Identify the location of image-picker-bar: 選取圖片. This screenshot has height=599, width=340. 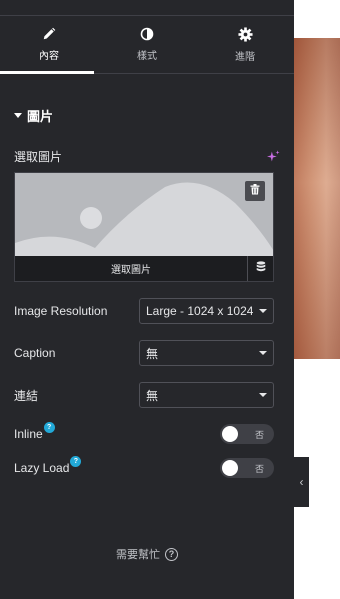
(144, 268).